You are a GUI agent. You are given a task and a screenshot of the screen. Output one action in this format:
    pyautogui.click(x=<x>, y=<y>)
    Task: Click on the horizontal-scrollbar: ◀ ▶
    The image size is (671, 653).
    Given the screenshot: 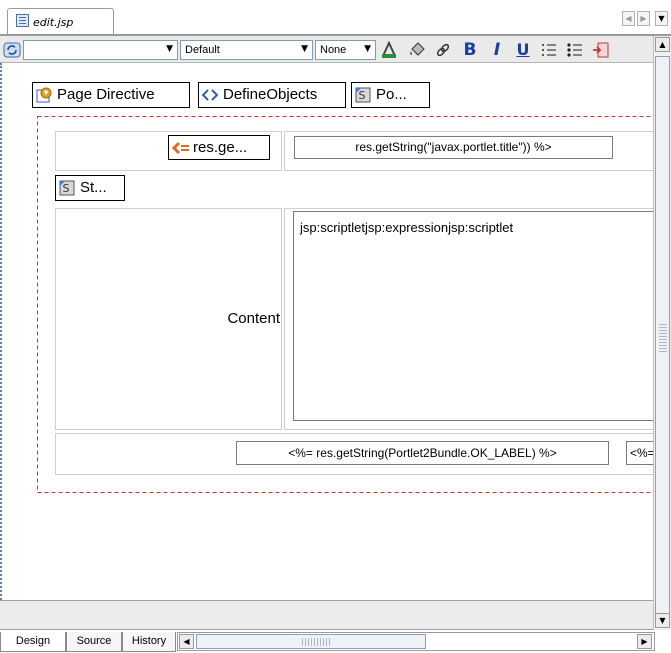 What is the action you would take?
    pyautogui.click(x=416, y=641)
    